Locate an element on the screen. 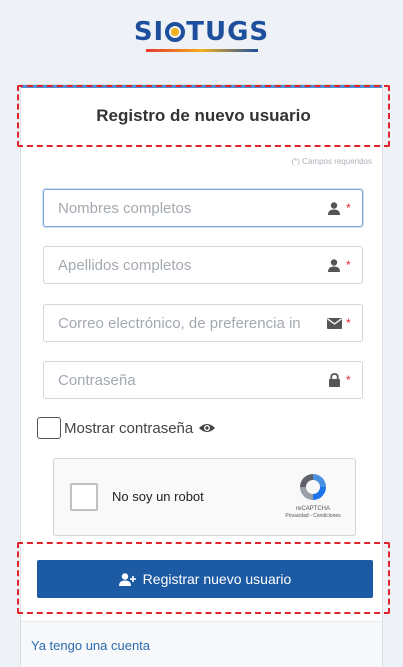 This screenshot has width=403, height=667. email-input is located at coordinates (191, 323).